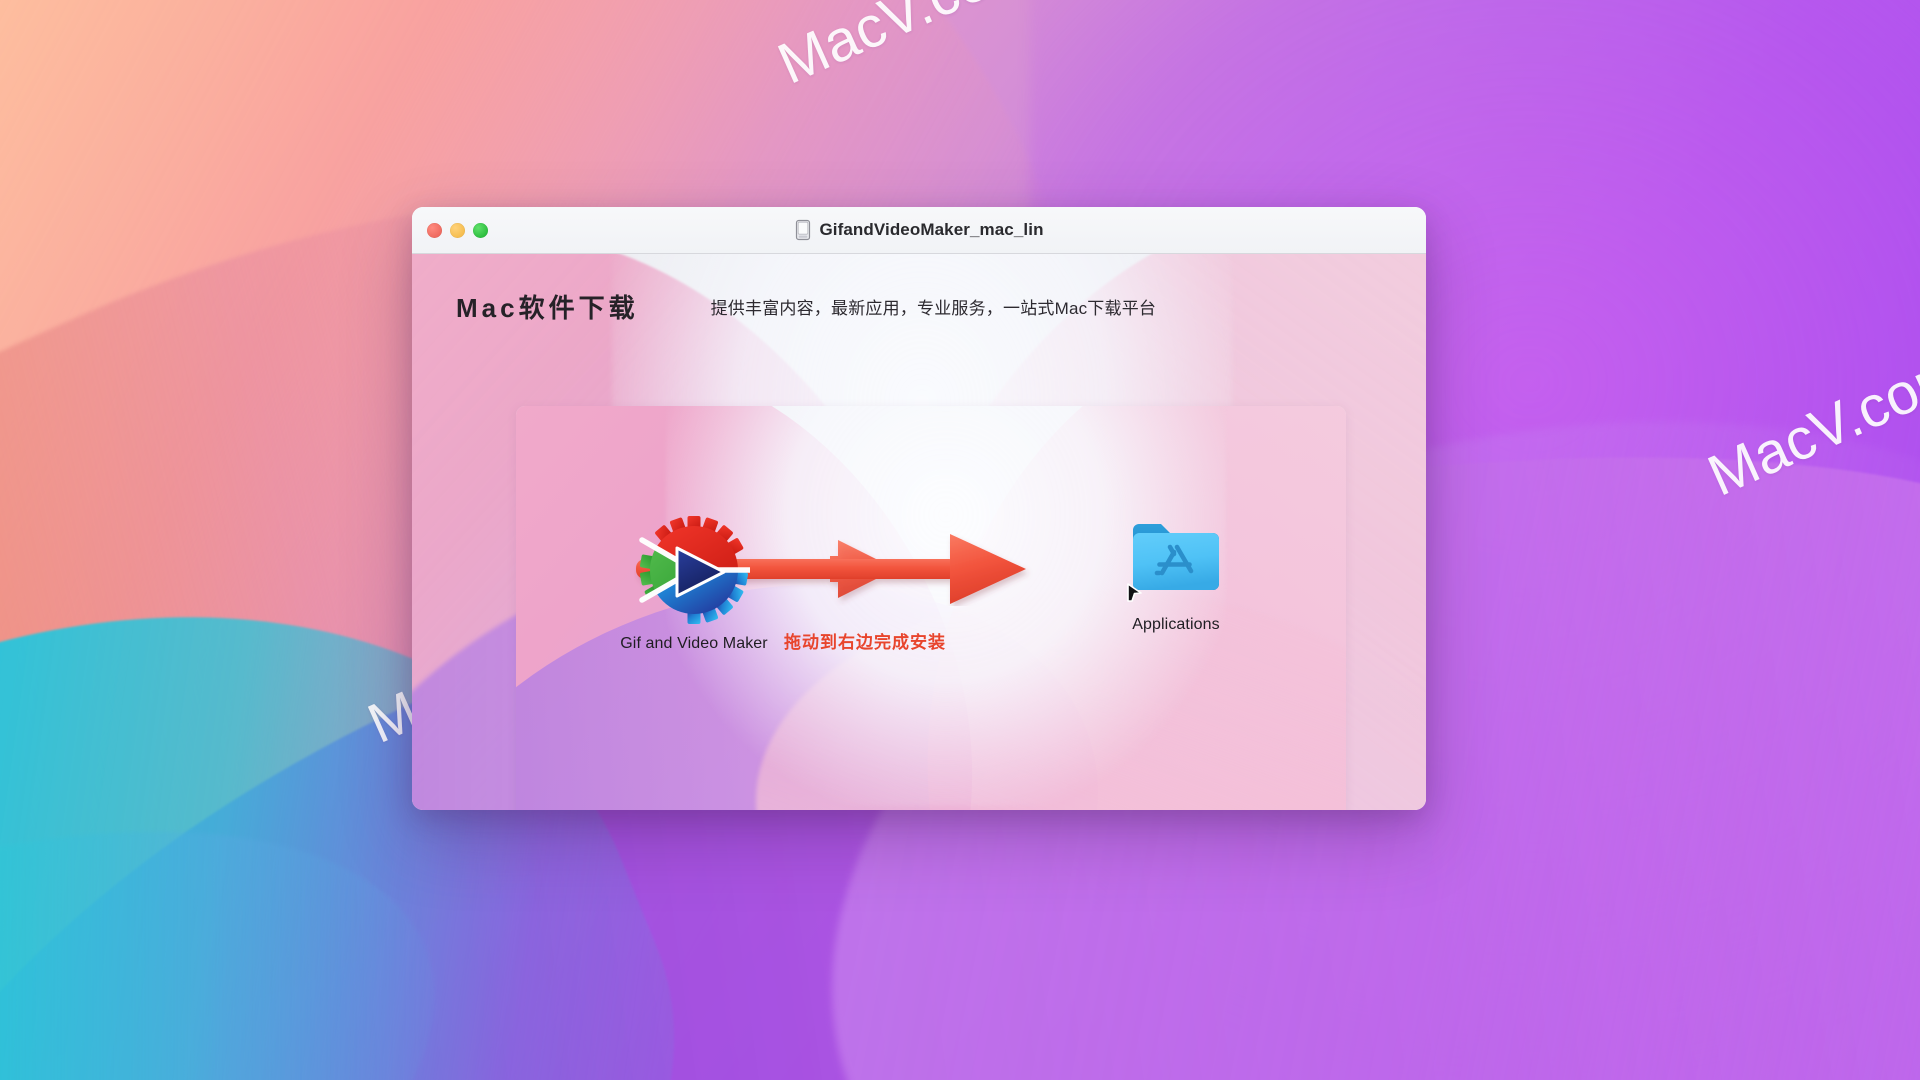  I want to click on watermark-right: MacV.com, so click(1809, 423).